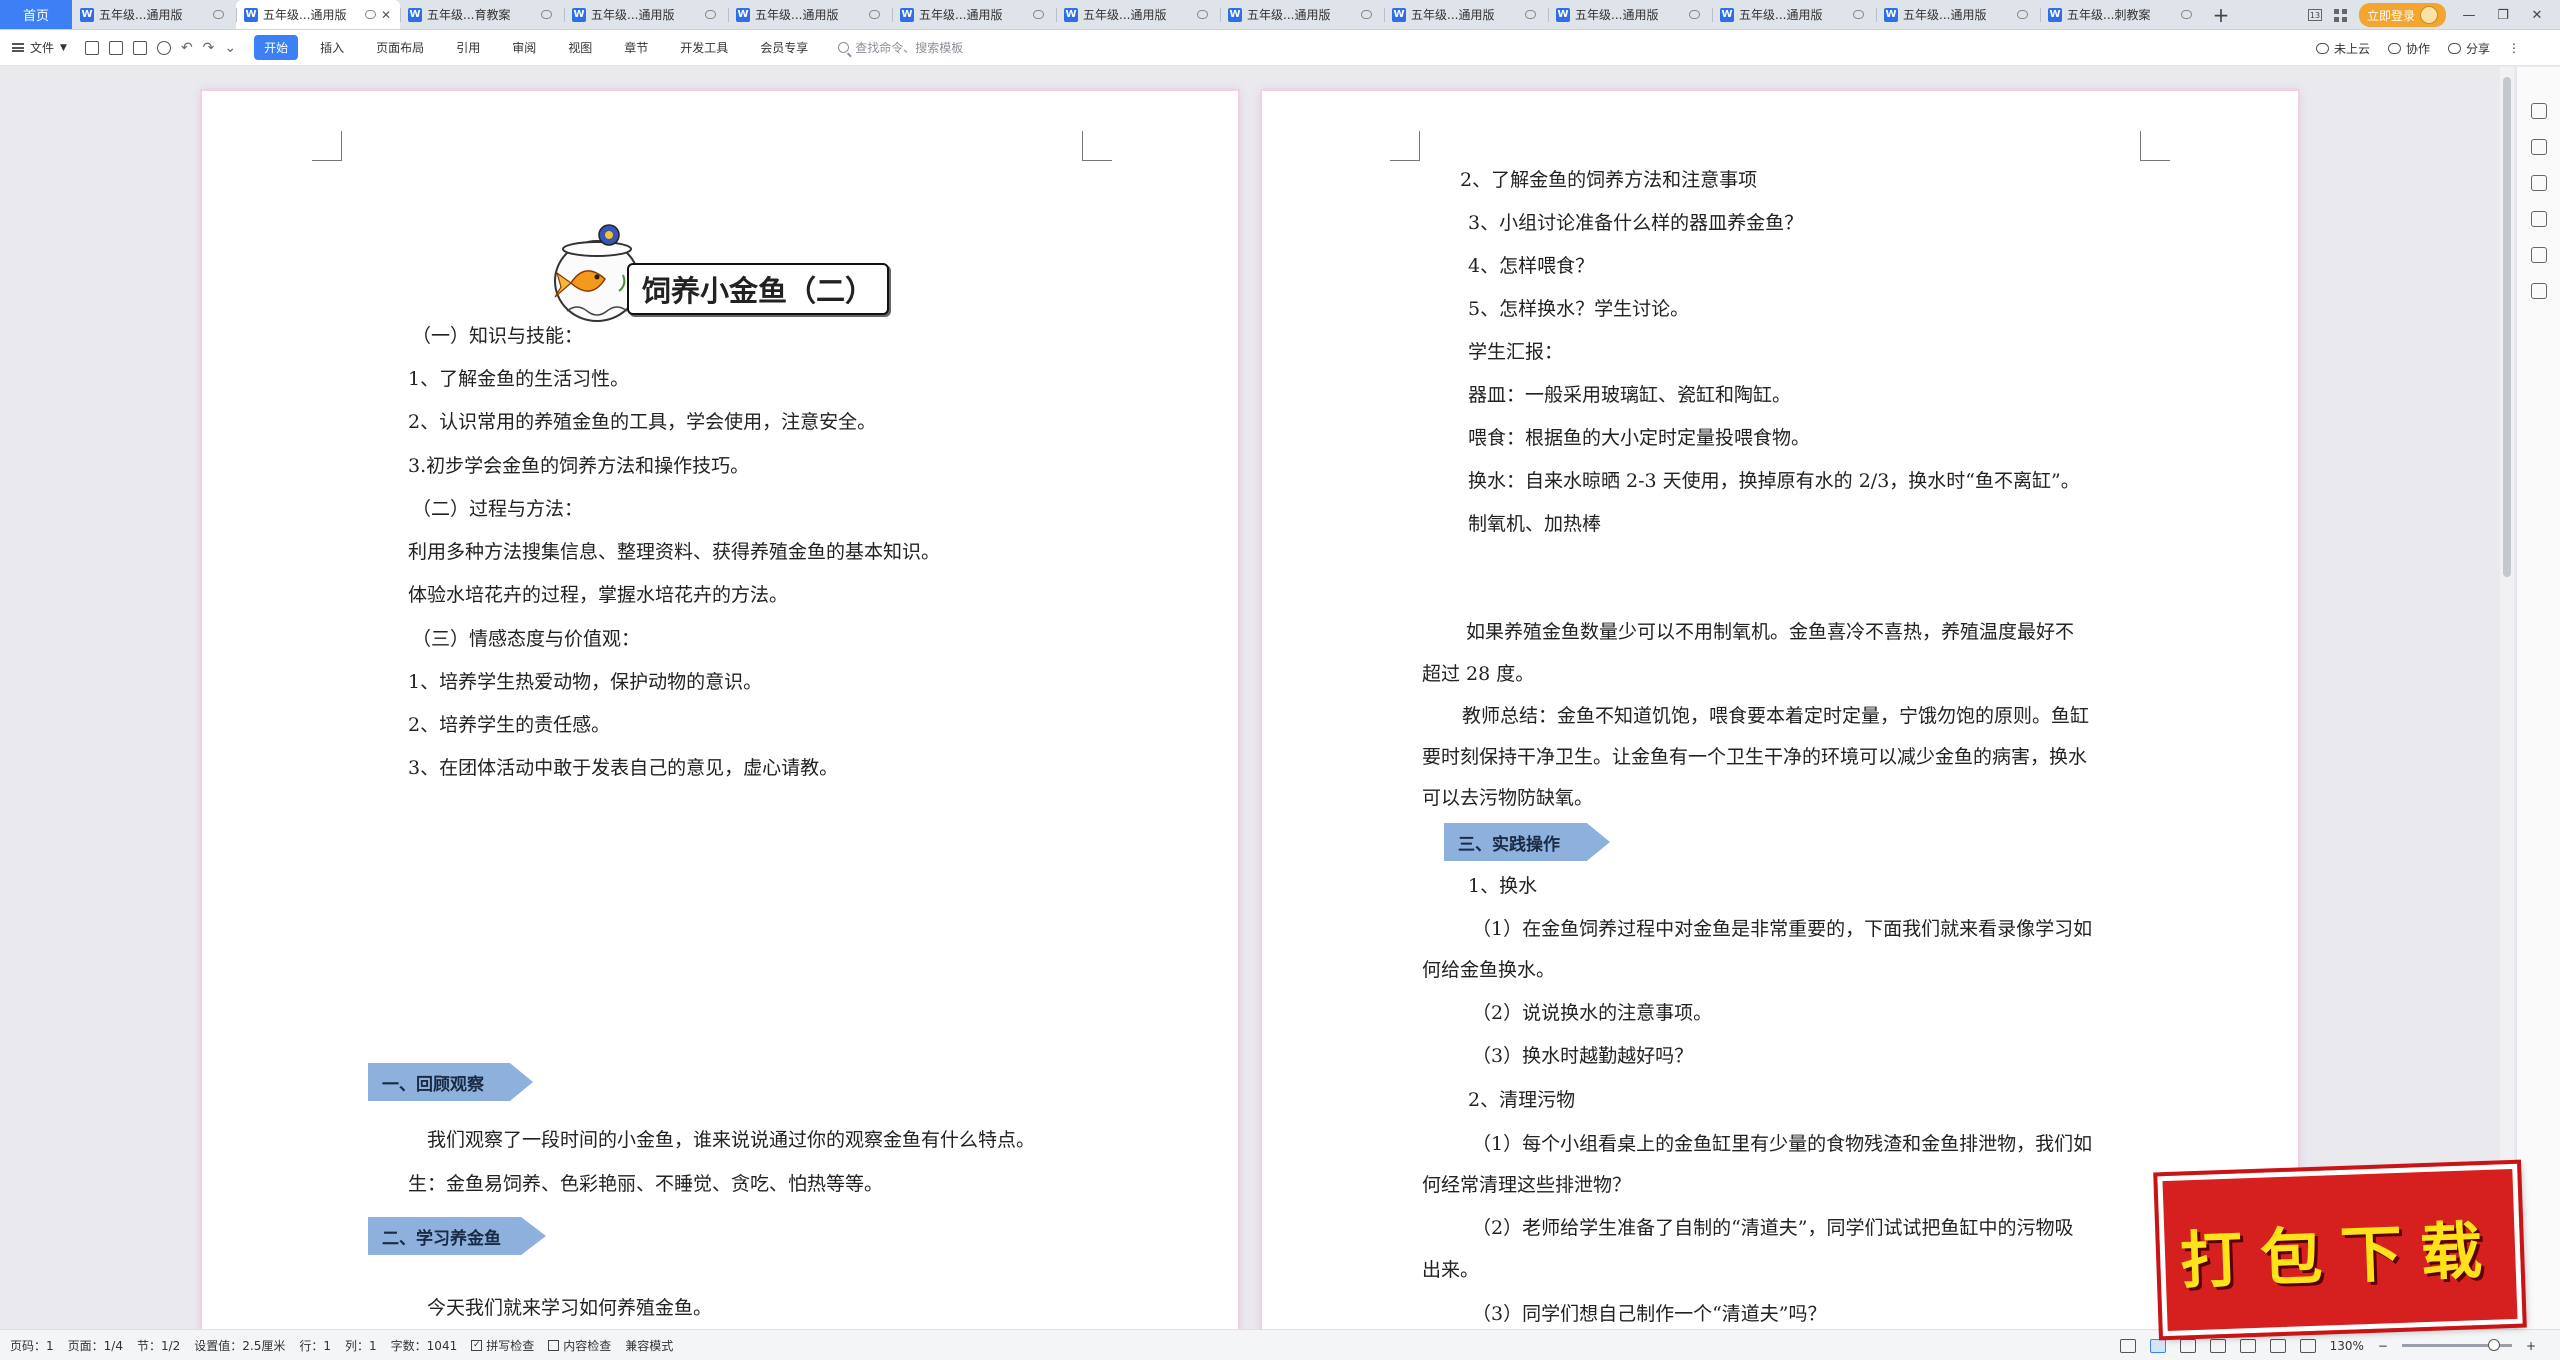 The image size is (2560, 1360). What do you see at coordinates (115, 47) in the screenshot?
I see `export-icon` at bounding box center [115, 47].